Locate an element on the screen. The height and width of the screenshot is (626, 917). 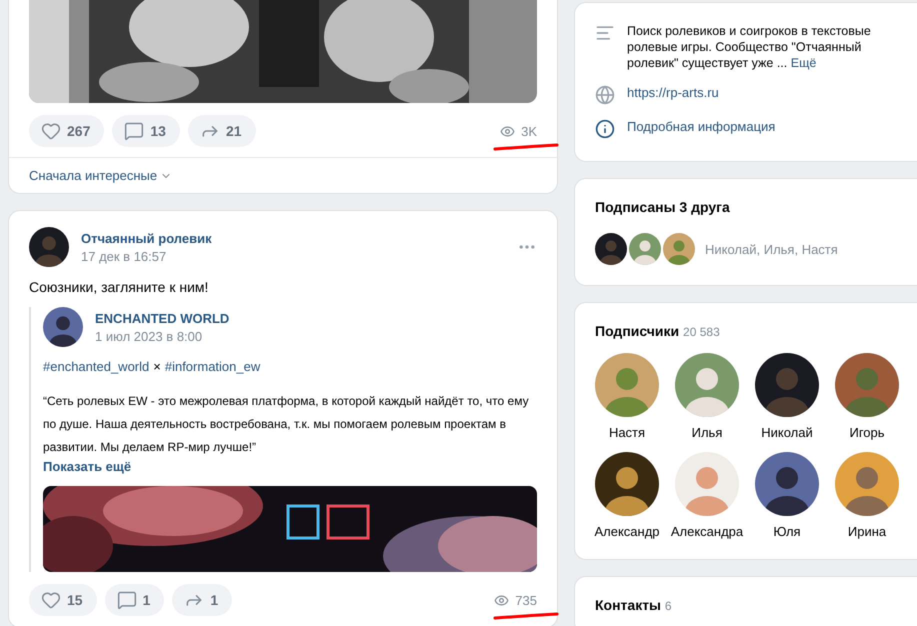
like-button: 267 is located at coordinates (66, 131).